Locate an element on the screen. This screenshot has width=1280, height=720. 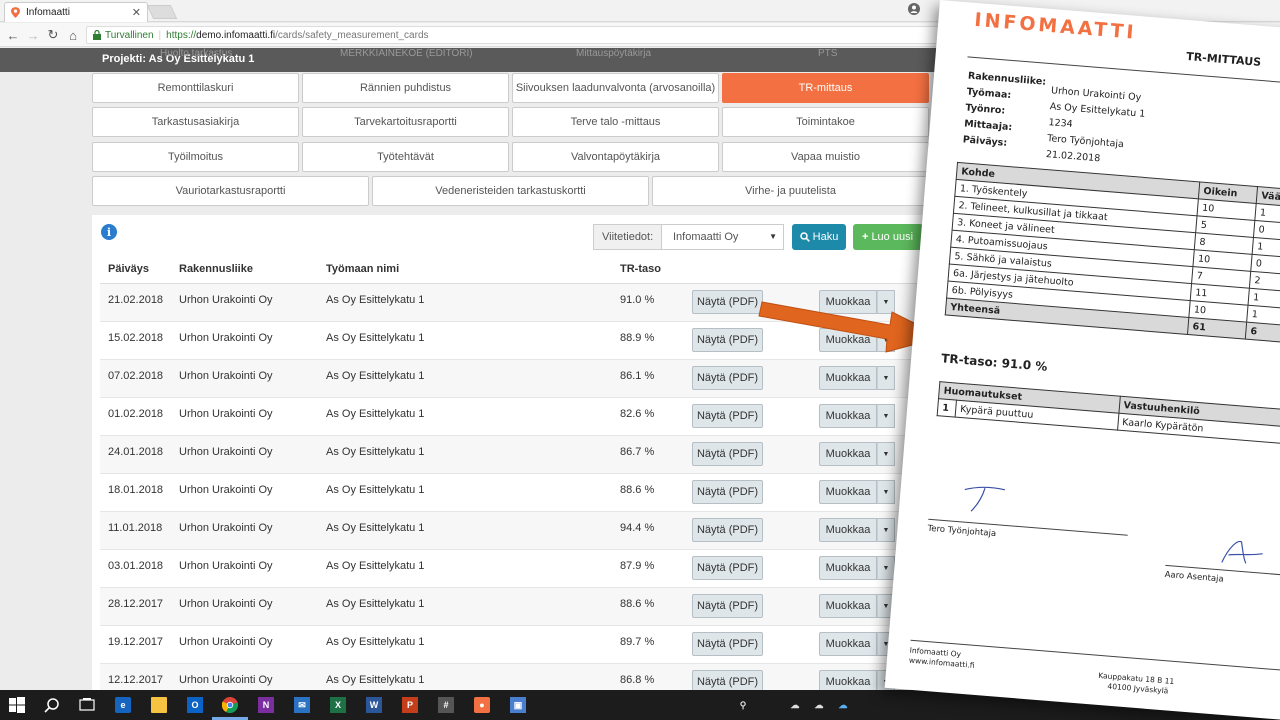
word-icon: W is located at coordinates (374, 705).